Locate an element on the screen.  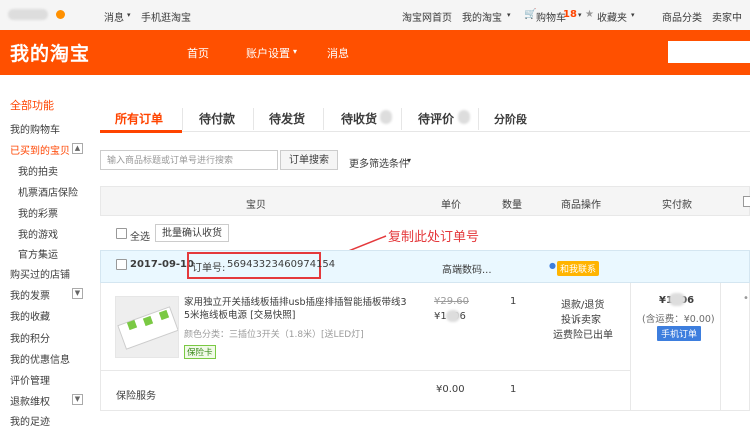
order-checkbox is located at coordinates (121, 264).